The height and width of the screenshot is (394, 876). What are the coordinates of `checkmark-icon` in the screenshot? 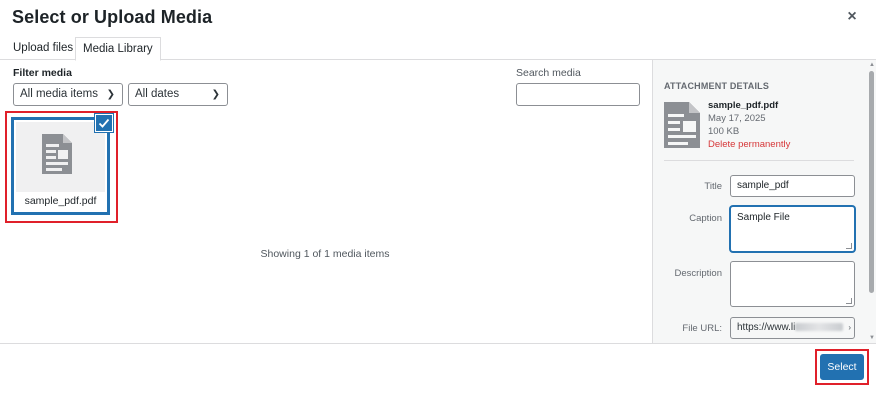 It's located at (104, 123).